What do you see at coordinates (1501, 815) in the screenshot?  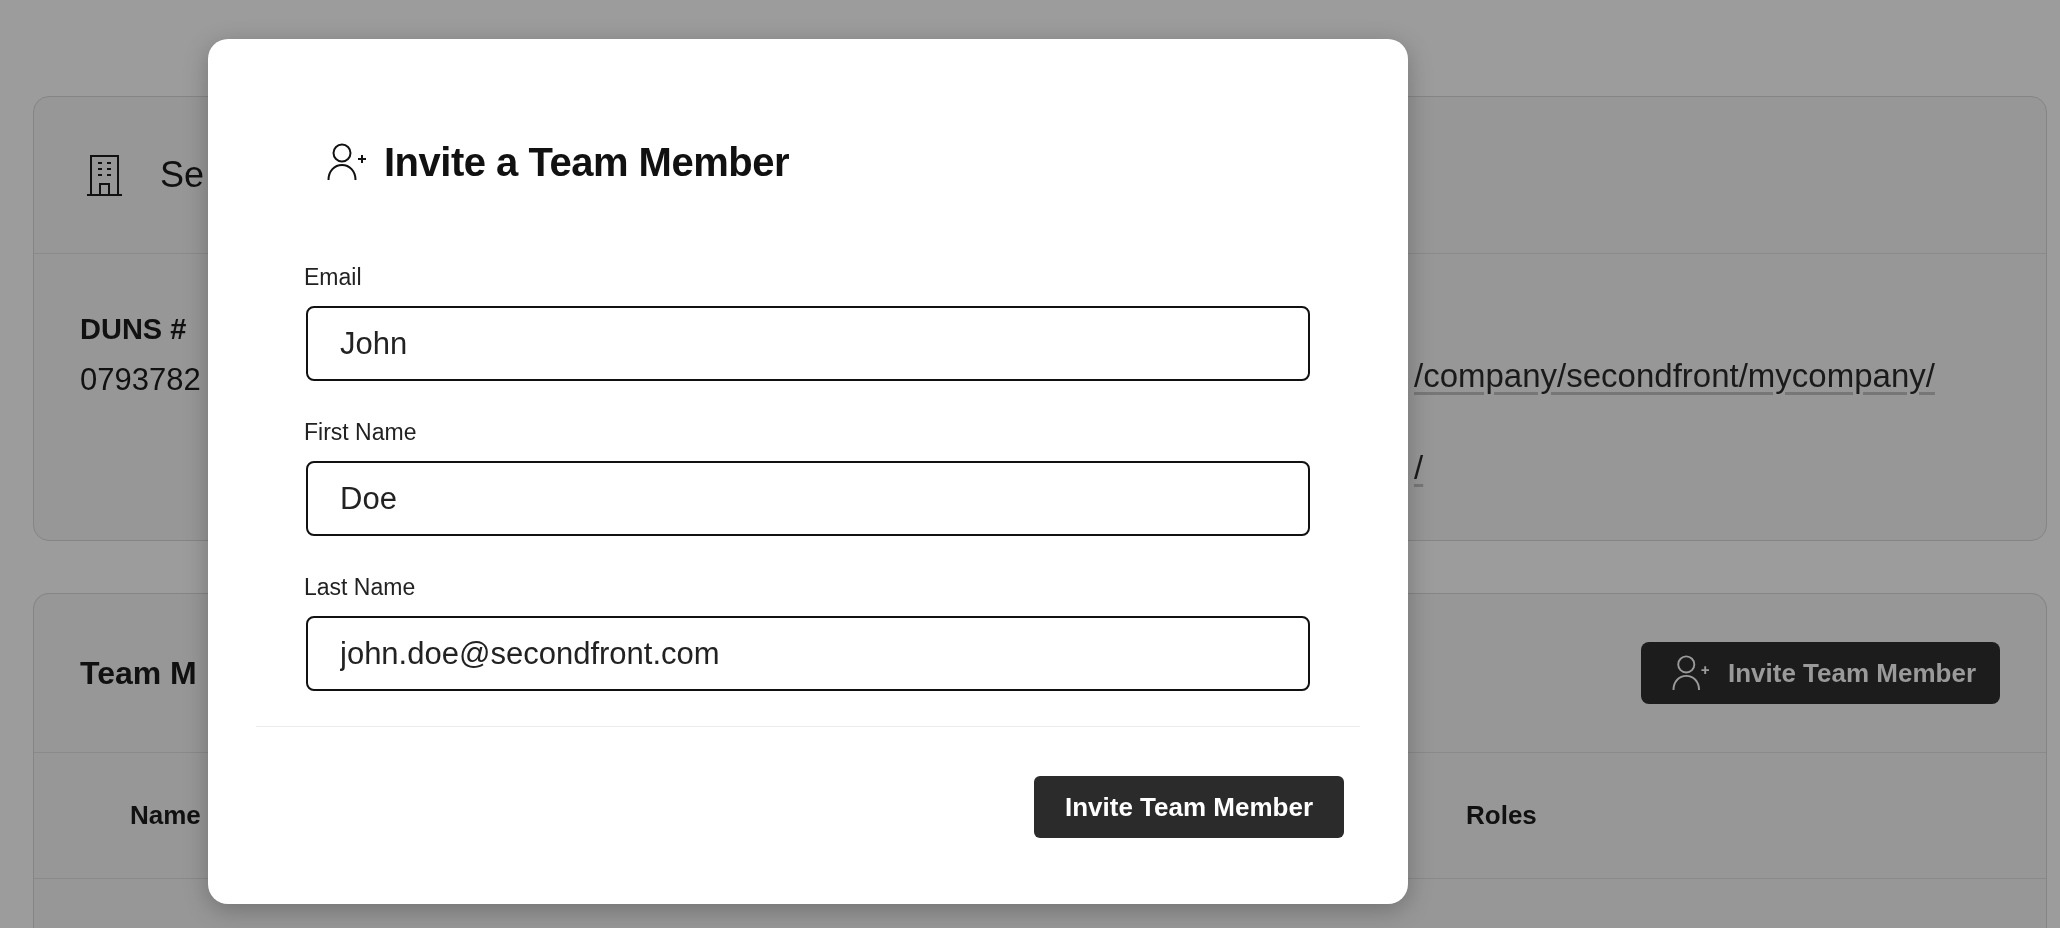 I see `column-header: Roles` at bounding box center [1501, 815].